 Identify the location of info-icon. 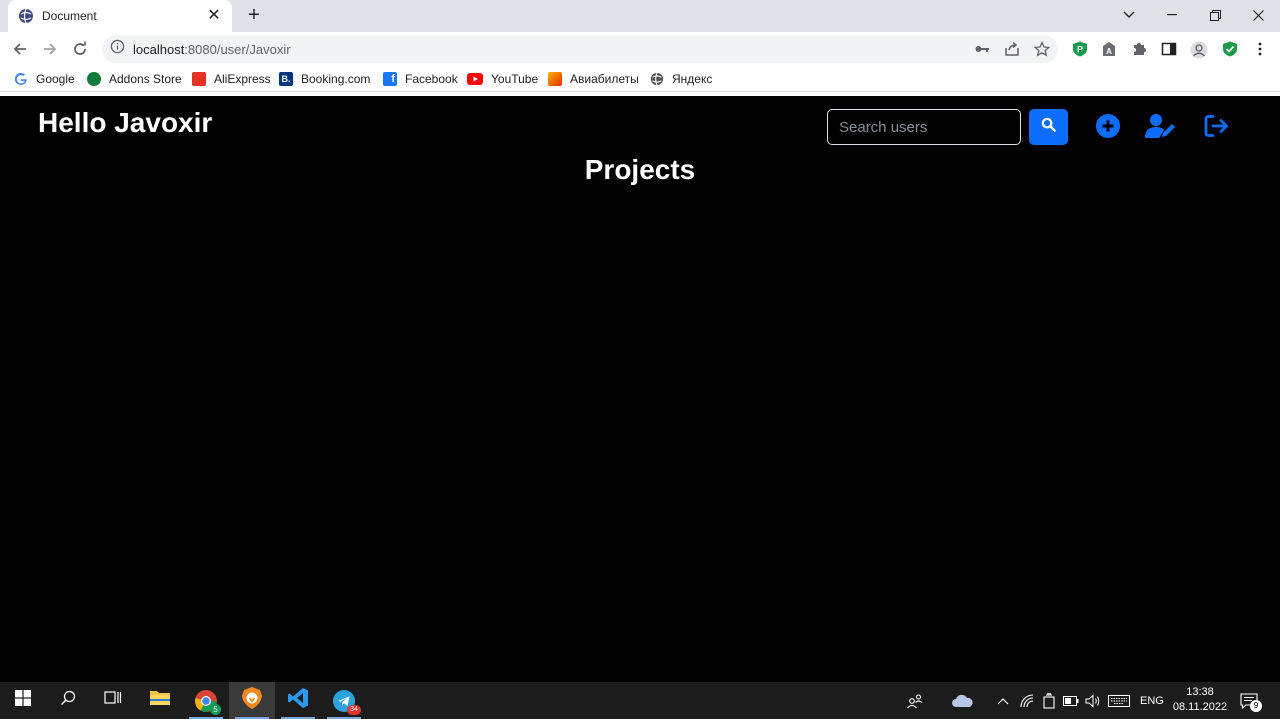
(117, 49).